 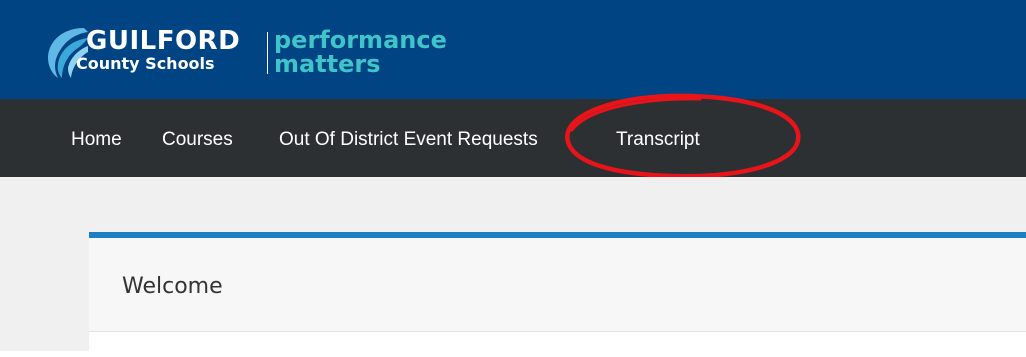 What do you see at coordinates (658, 140) in the screenshot?
I see `nav-item-transcript: Transcript` at bounding box center [658, 140].